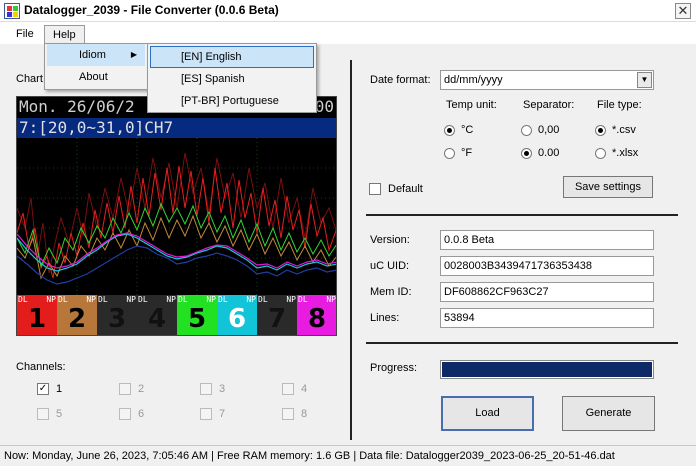 The image size is (696, 466). What do you see at coordinates (43, 389) in the screenshot?
I see `channel-1-checkbox: ✓` at bounding box center [43, 389].